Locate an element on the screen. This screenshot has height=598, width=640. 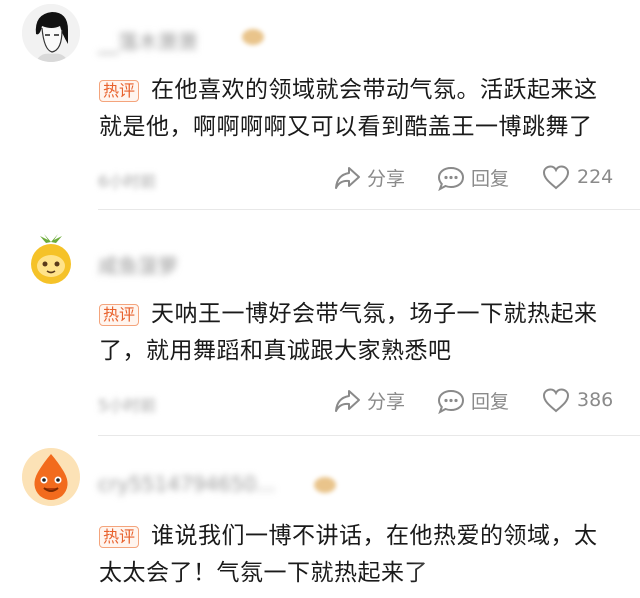
comment-text: 天呐王一博好会带气氛，场子一下就热起来了，就用舞蹈和真诚跟大家熟悉吧 is located at coordinates (348, 332).